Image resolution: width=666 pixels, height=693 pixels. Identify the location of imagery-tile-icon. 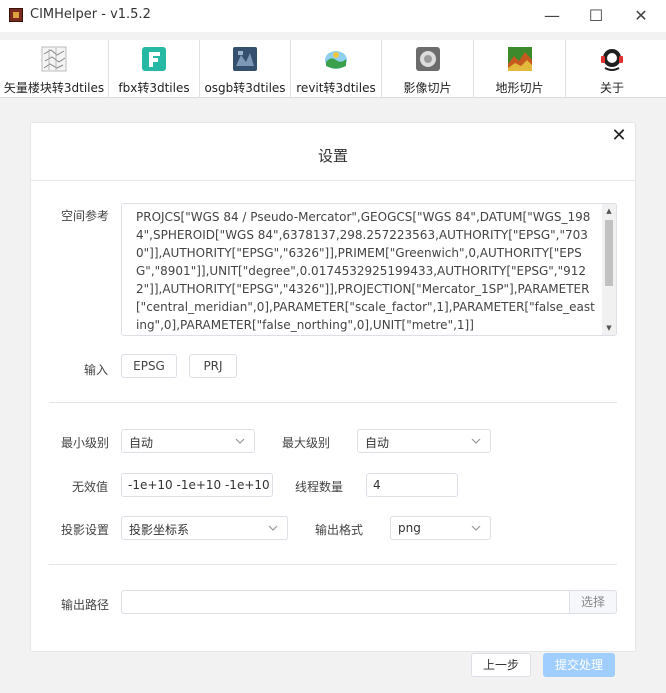
(427, 59).